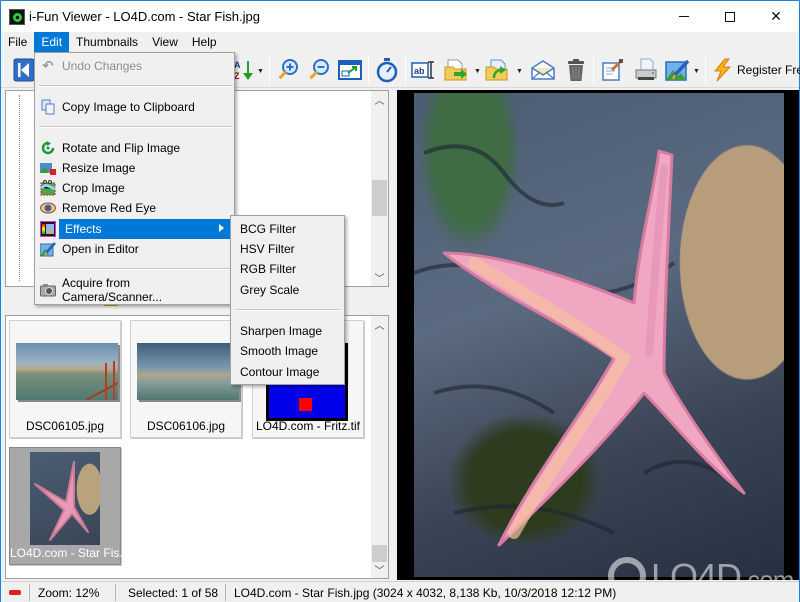 The image size is (800, 602). I want to click on maximize-button, so click(730, 16).